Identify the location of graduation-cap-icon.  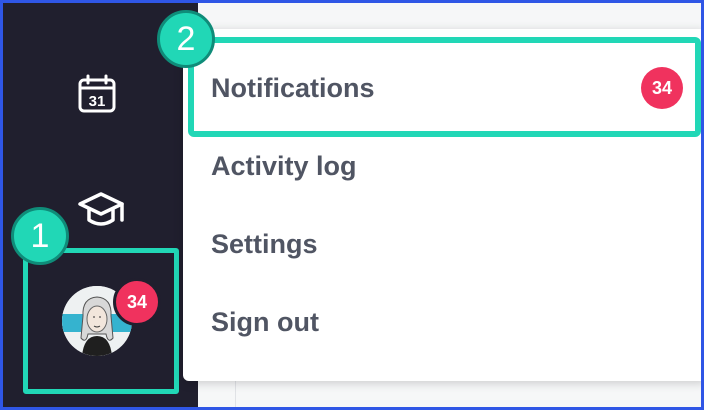
(101, 211).